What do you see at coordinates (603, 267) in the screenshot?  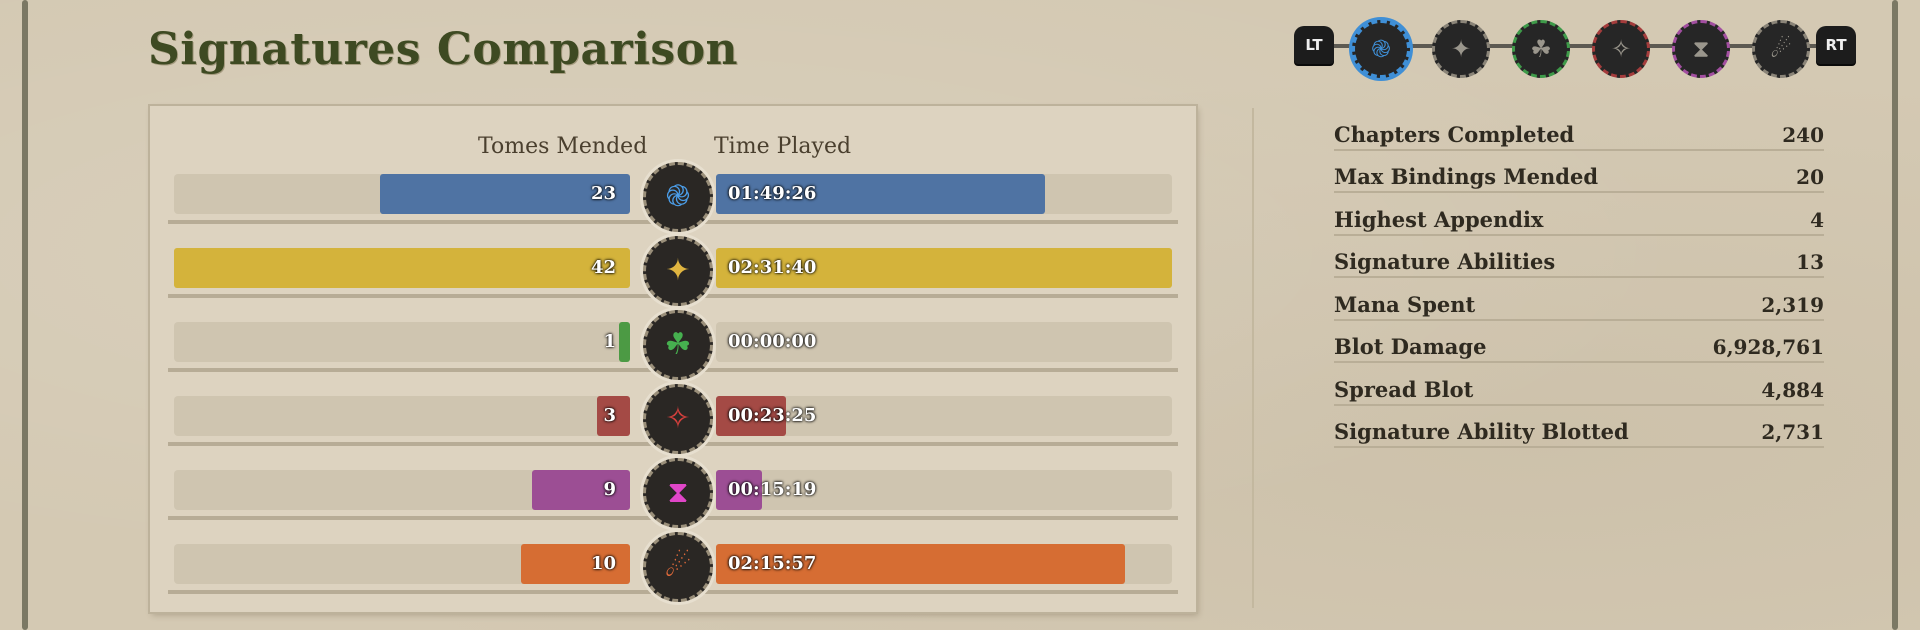 I see `tomes-value: 42` at bounding box center [603, 267].